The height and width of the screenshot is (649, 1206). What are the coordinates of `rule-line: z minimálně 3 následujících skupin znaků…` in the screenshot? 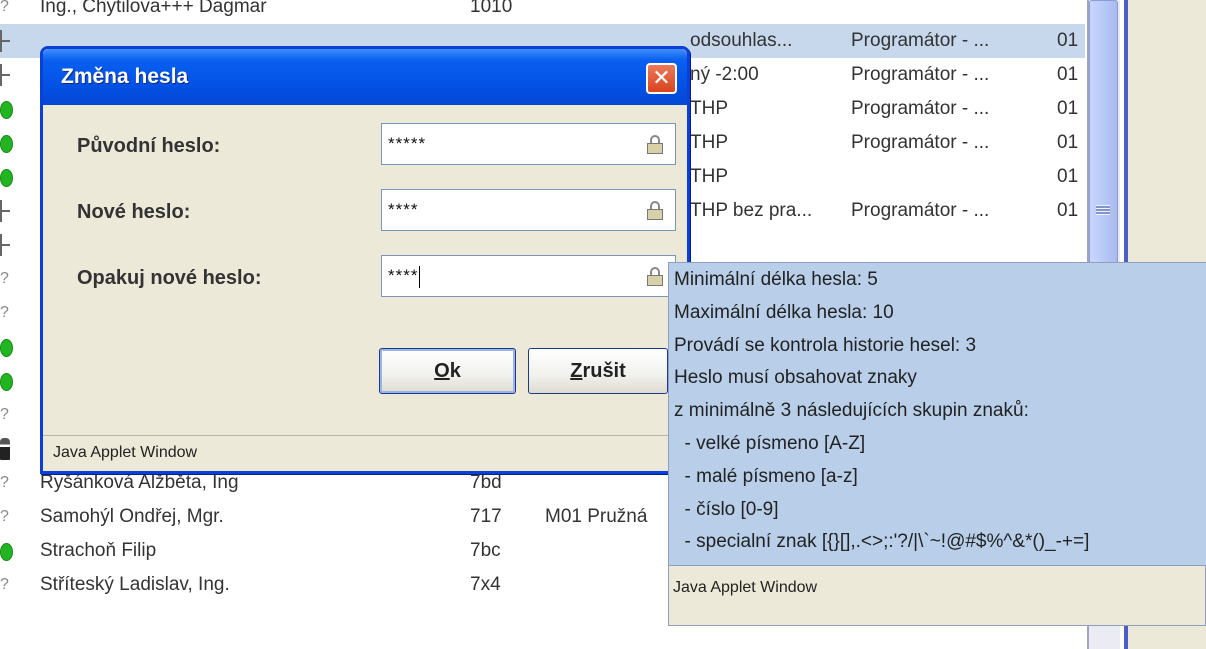 It's located at (851, 411).